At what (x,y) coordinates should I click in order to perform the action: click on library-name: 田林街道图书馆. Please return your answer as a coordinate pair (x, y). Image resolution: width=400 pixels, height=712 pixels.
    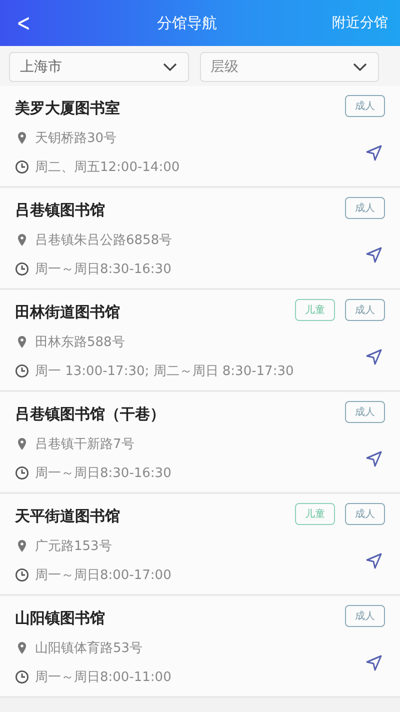
    Looking at the image, I should click on (68, 312).